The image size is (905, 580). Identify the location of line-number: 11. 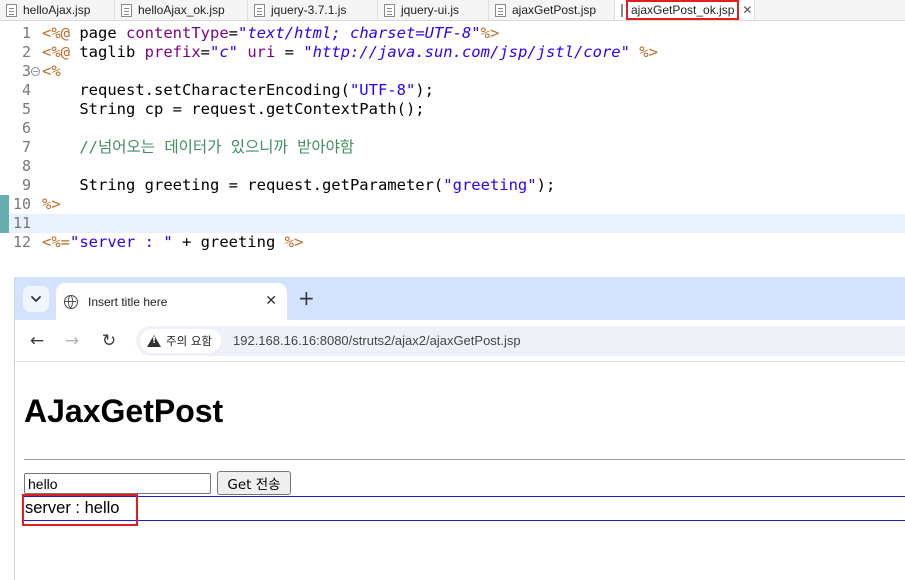
(21, 223).